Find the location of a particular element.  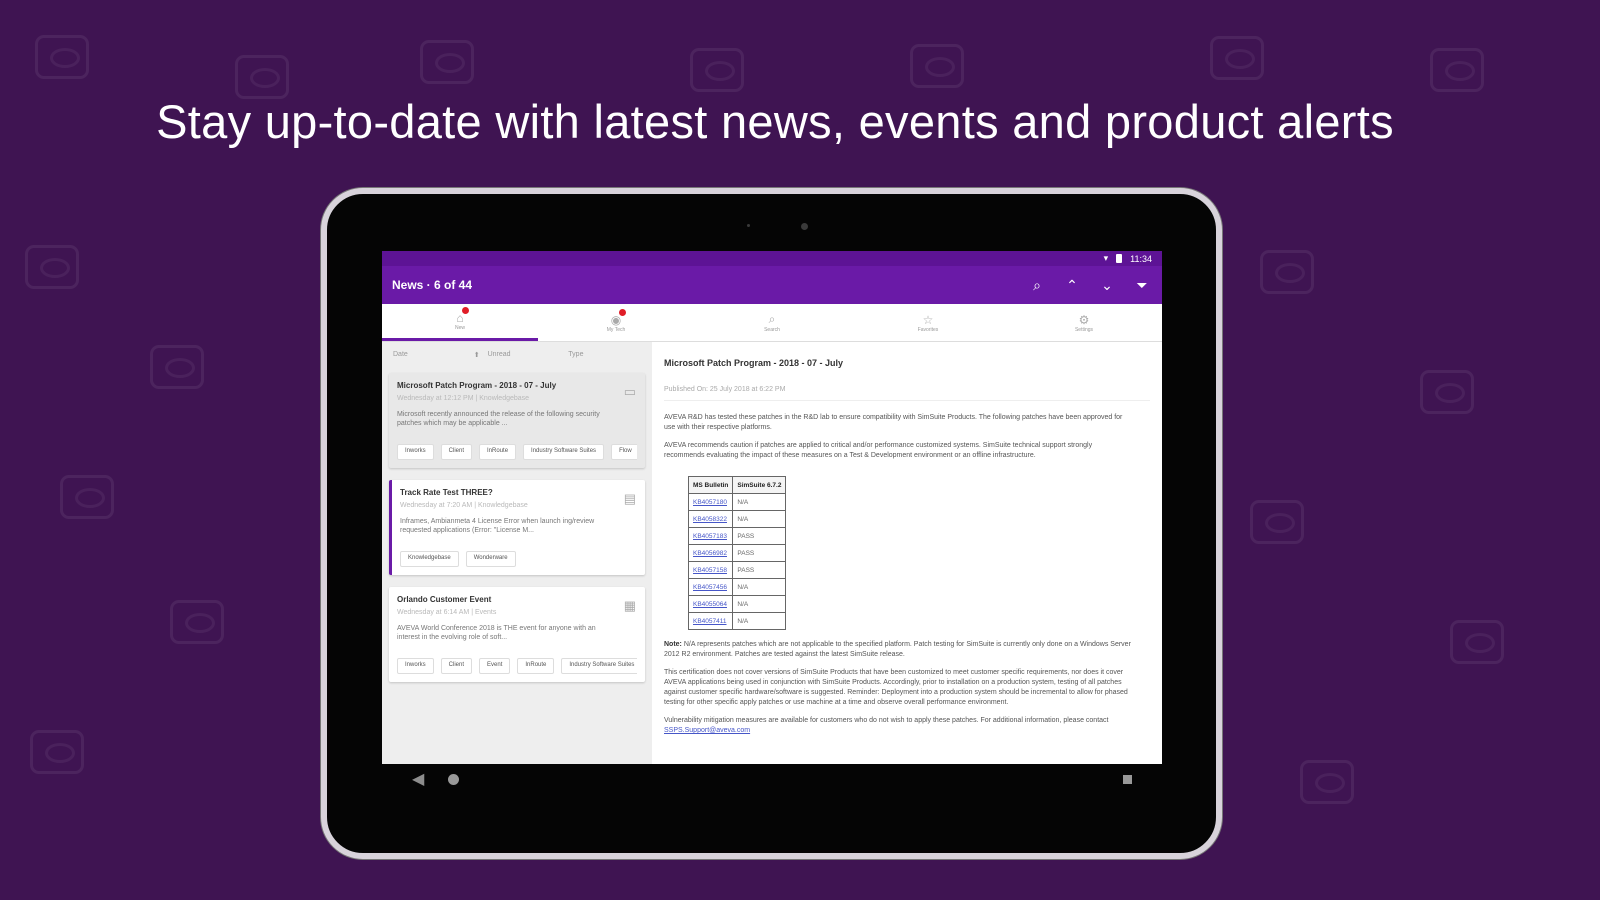

table-cell: N/A is located at coordinates (759, 519).